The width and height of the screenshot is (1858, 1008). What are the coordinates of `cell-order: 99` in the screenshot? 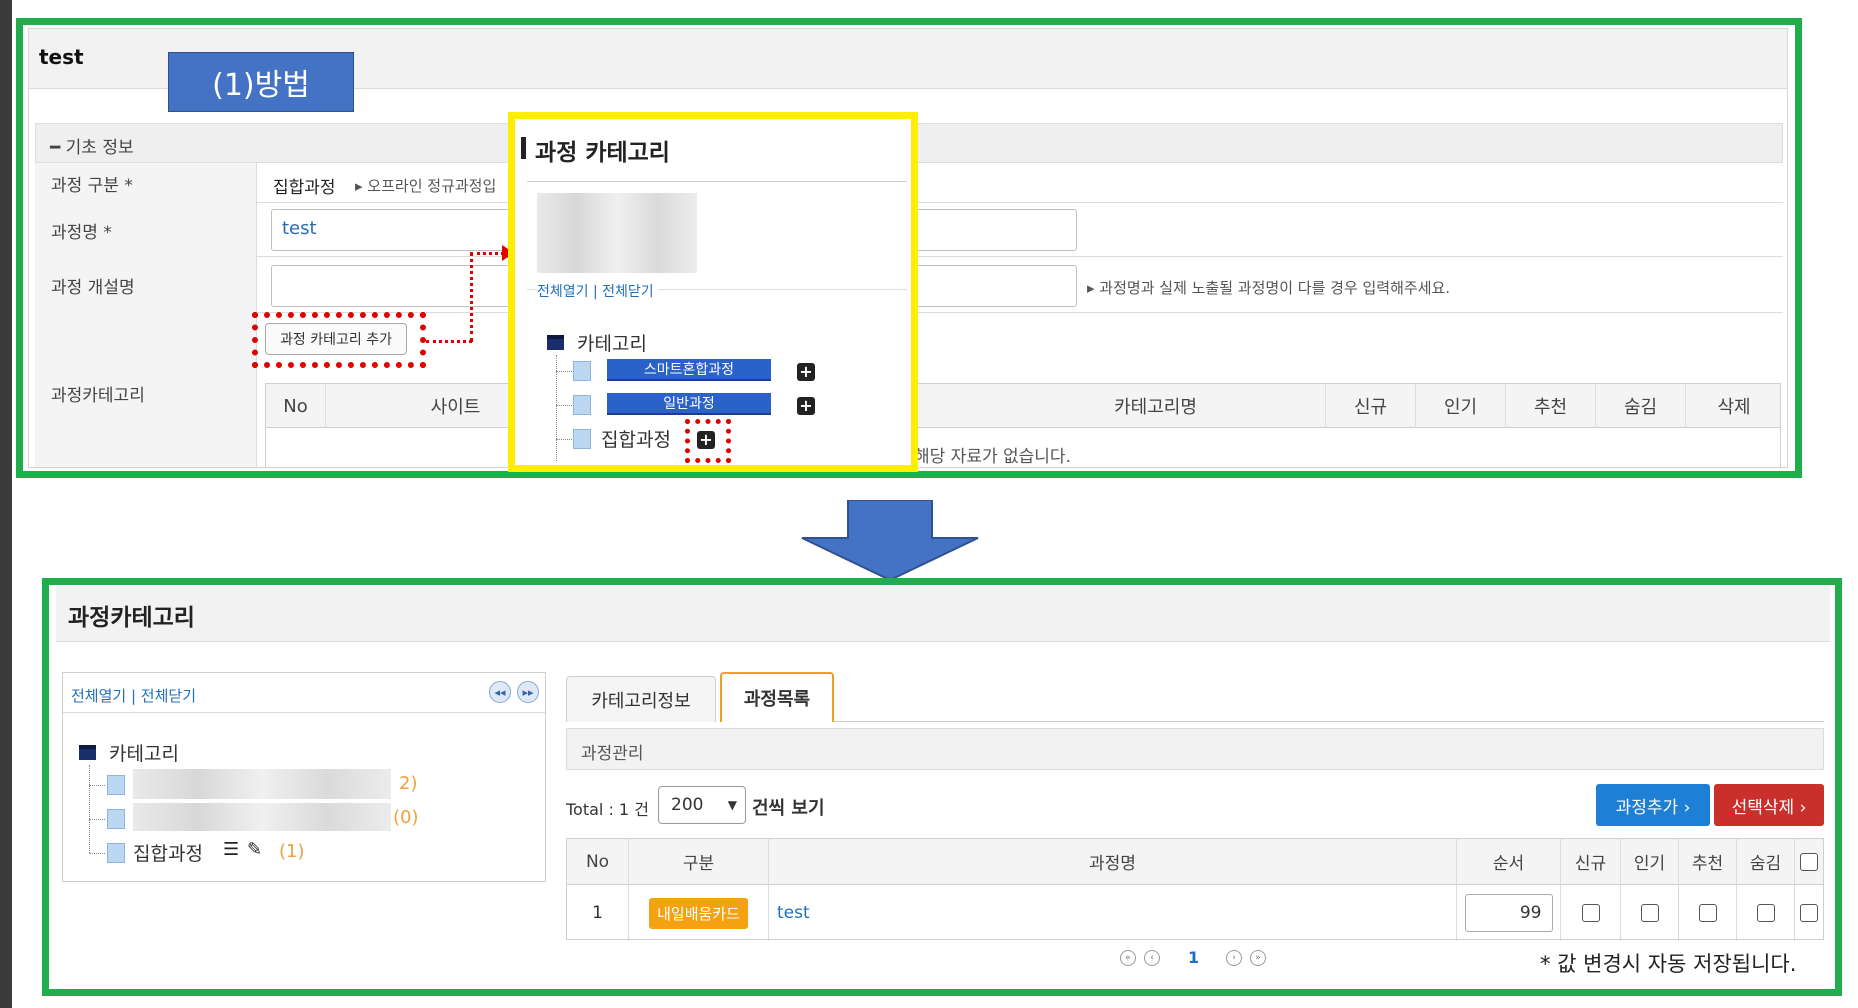 It's located at (1509, 913).